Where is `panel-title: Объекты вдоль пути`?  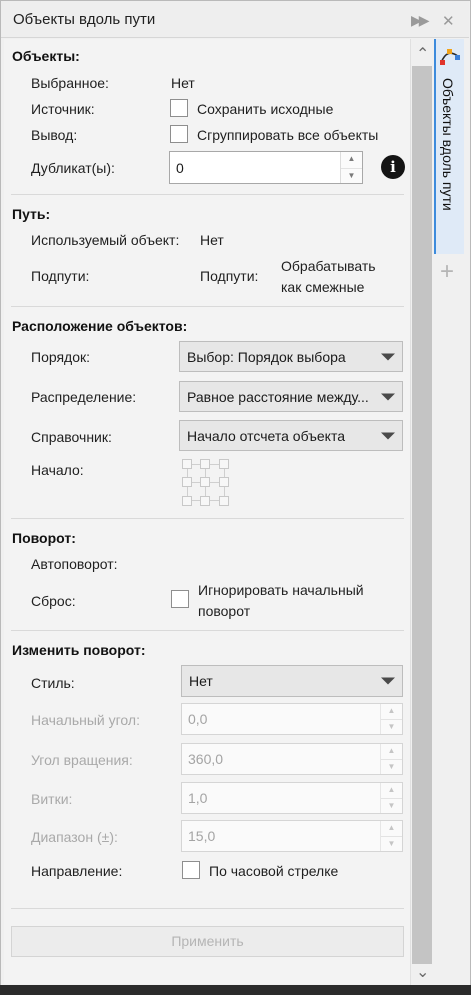 panel-title: Объекты вдоль пути is located at coordinates (84, 19).